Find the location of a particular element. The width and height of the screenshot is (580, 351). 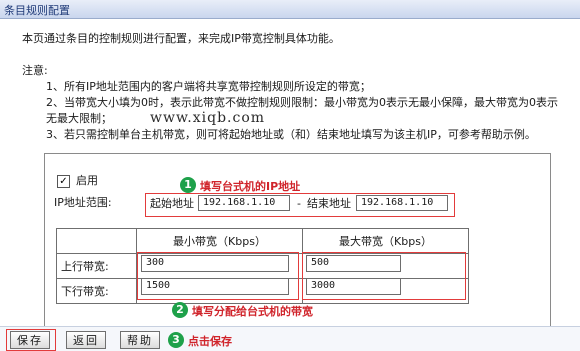

end-address-label: 结束地址 is located at coordinates (329, 203).